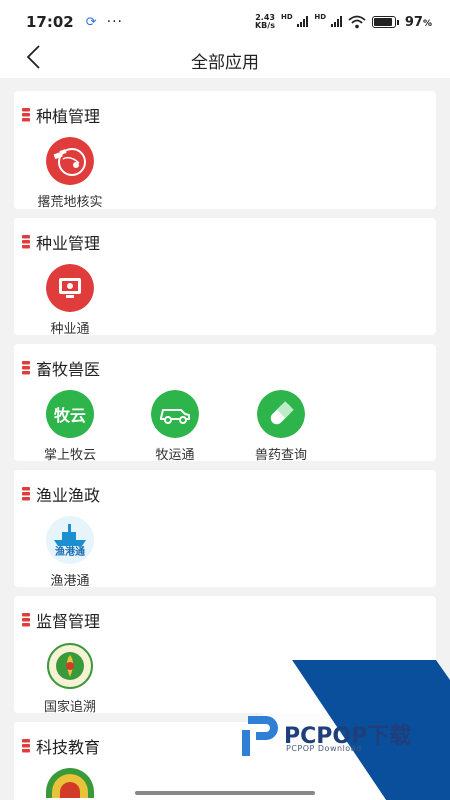 The width and height of the screenshot is (450, 800). I want to click on app-label: 国家追溯, so click(69, 707).